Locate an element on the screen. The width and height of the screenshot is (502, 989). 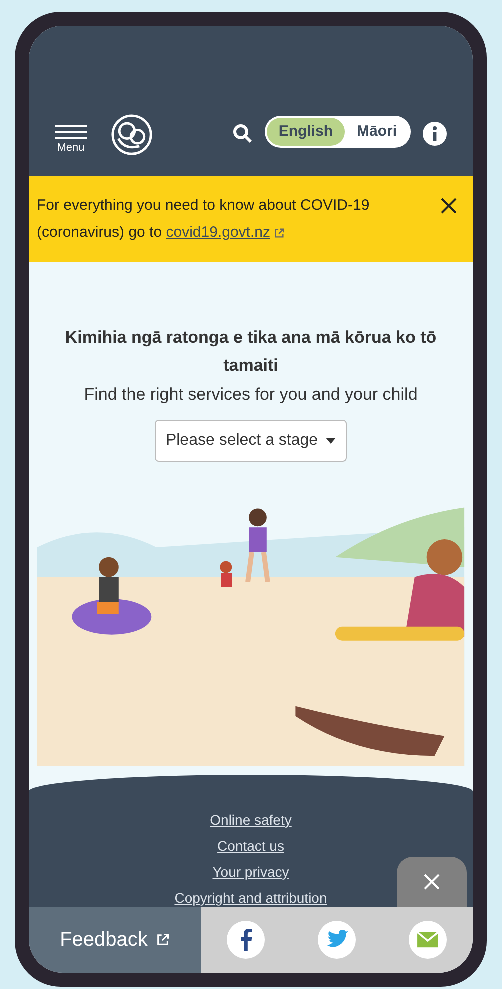
feedback-link: Feedback is located at coordinates (115, 940).